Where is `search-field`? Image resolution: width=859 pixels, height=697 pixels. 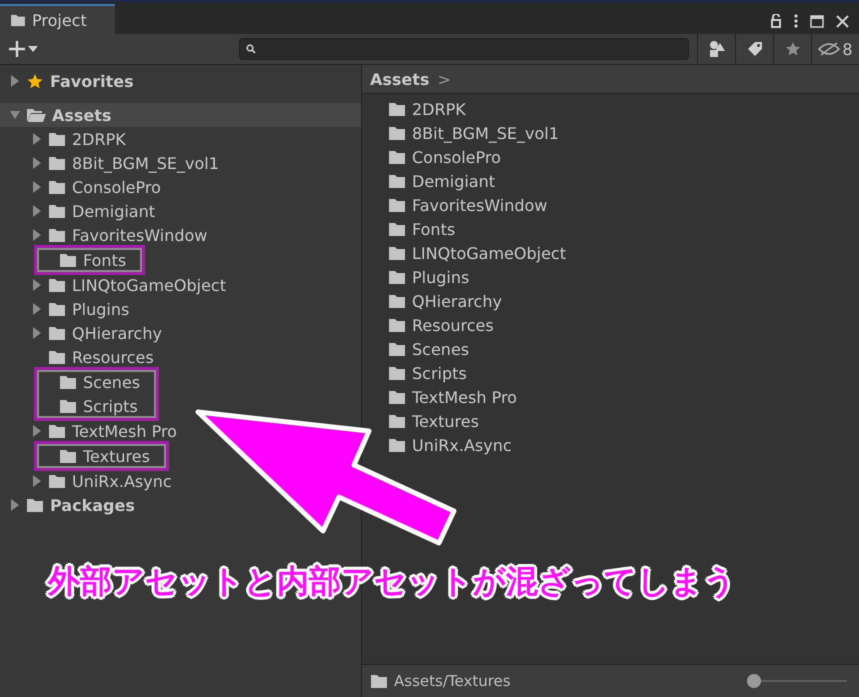 search-field is located at coordinates (464, 49).